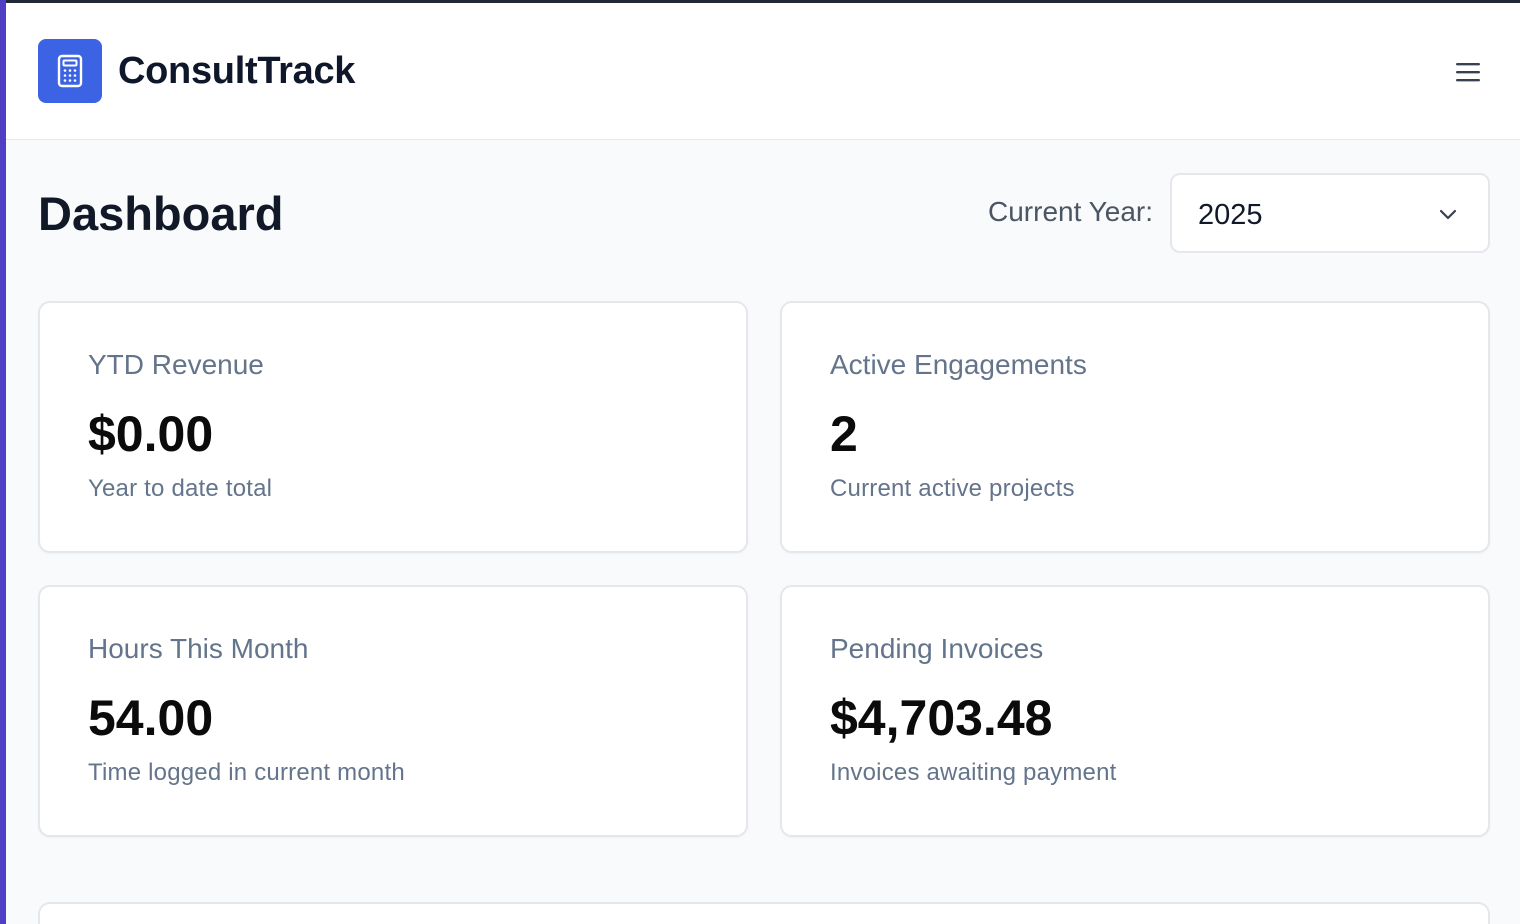  I want to click on app-logo, so click(70, 71).